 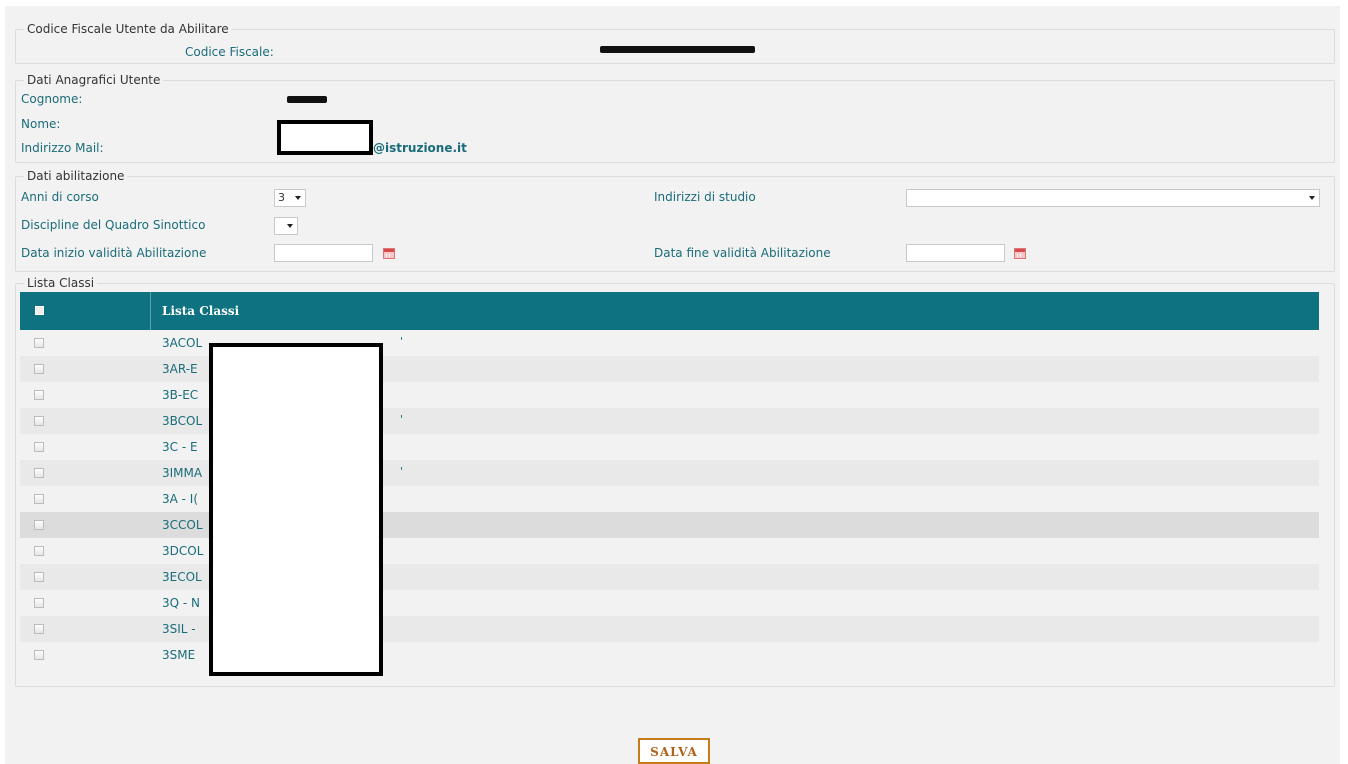 What do you see at coordinates (675, 118) in the screenshot?
I see `fieldset-dati-anagrafici: Dati Anagrafici Utente` at bounding box center [675, 118].